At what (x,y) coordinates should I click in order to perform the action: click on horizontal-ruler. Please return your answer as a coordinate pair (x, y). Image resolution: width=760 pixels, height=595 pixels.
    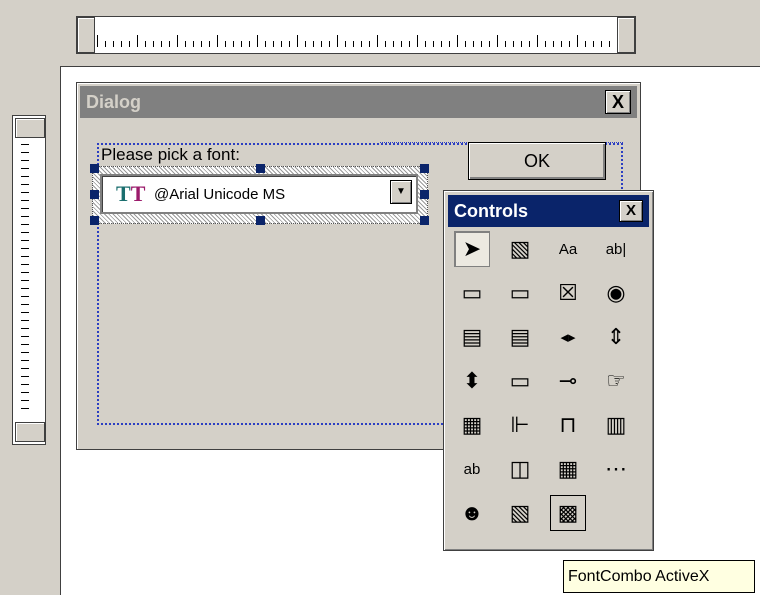
    Looking at the image, I should click on (356, 35).